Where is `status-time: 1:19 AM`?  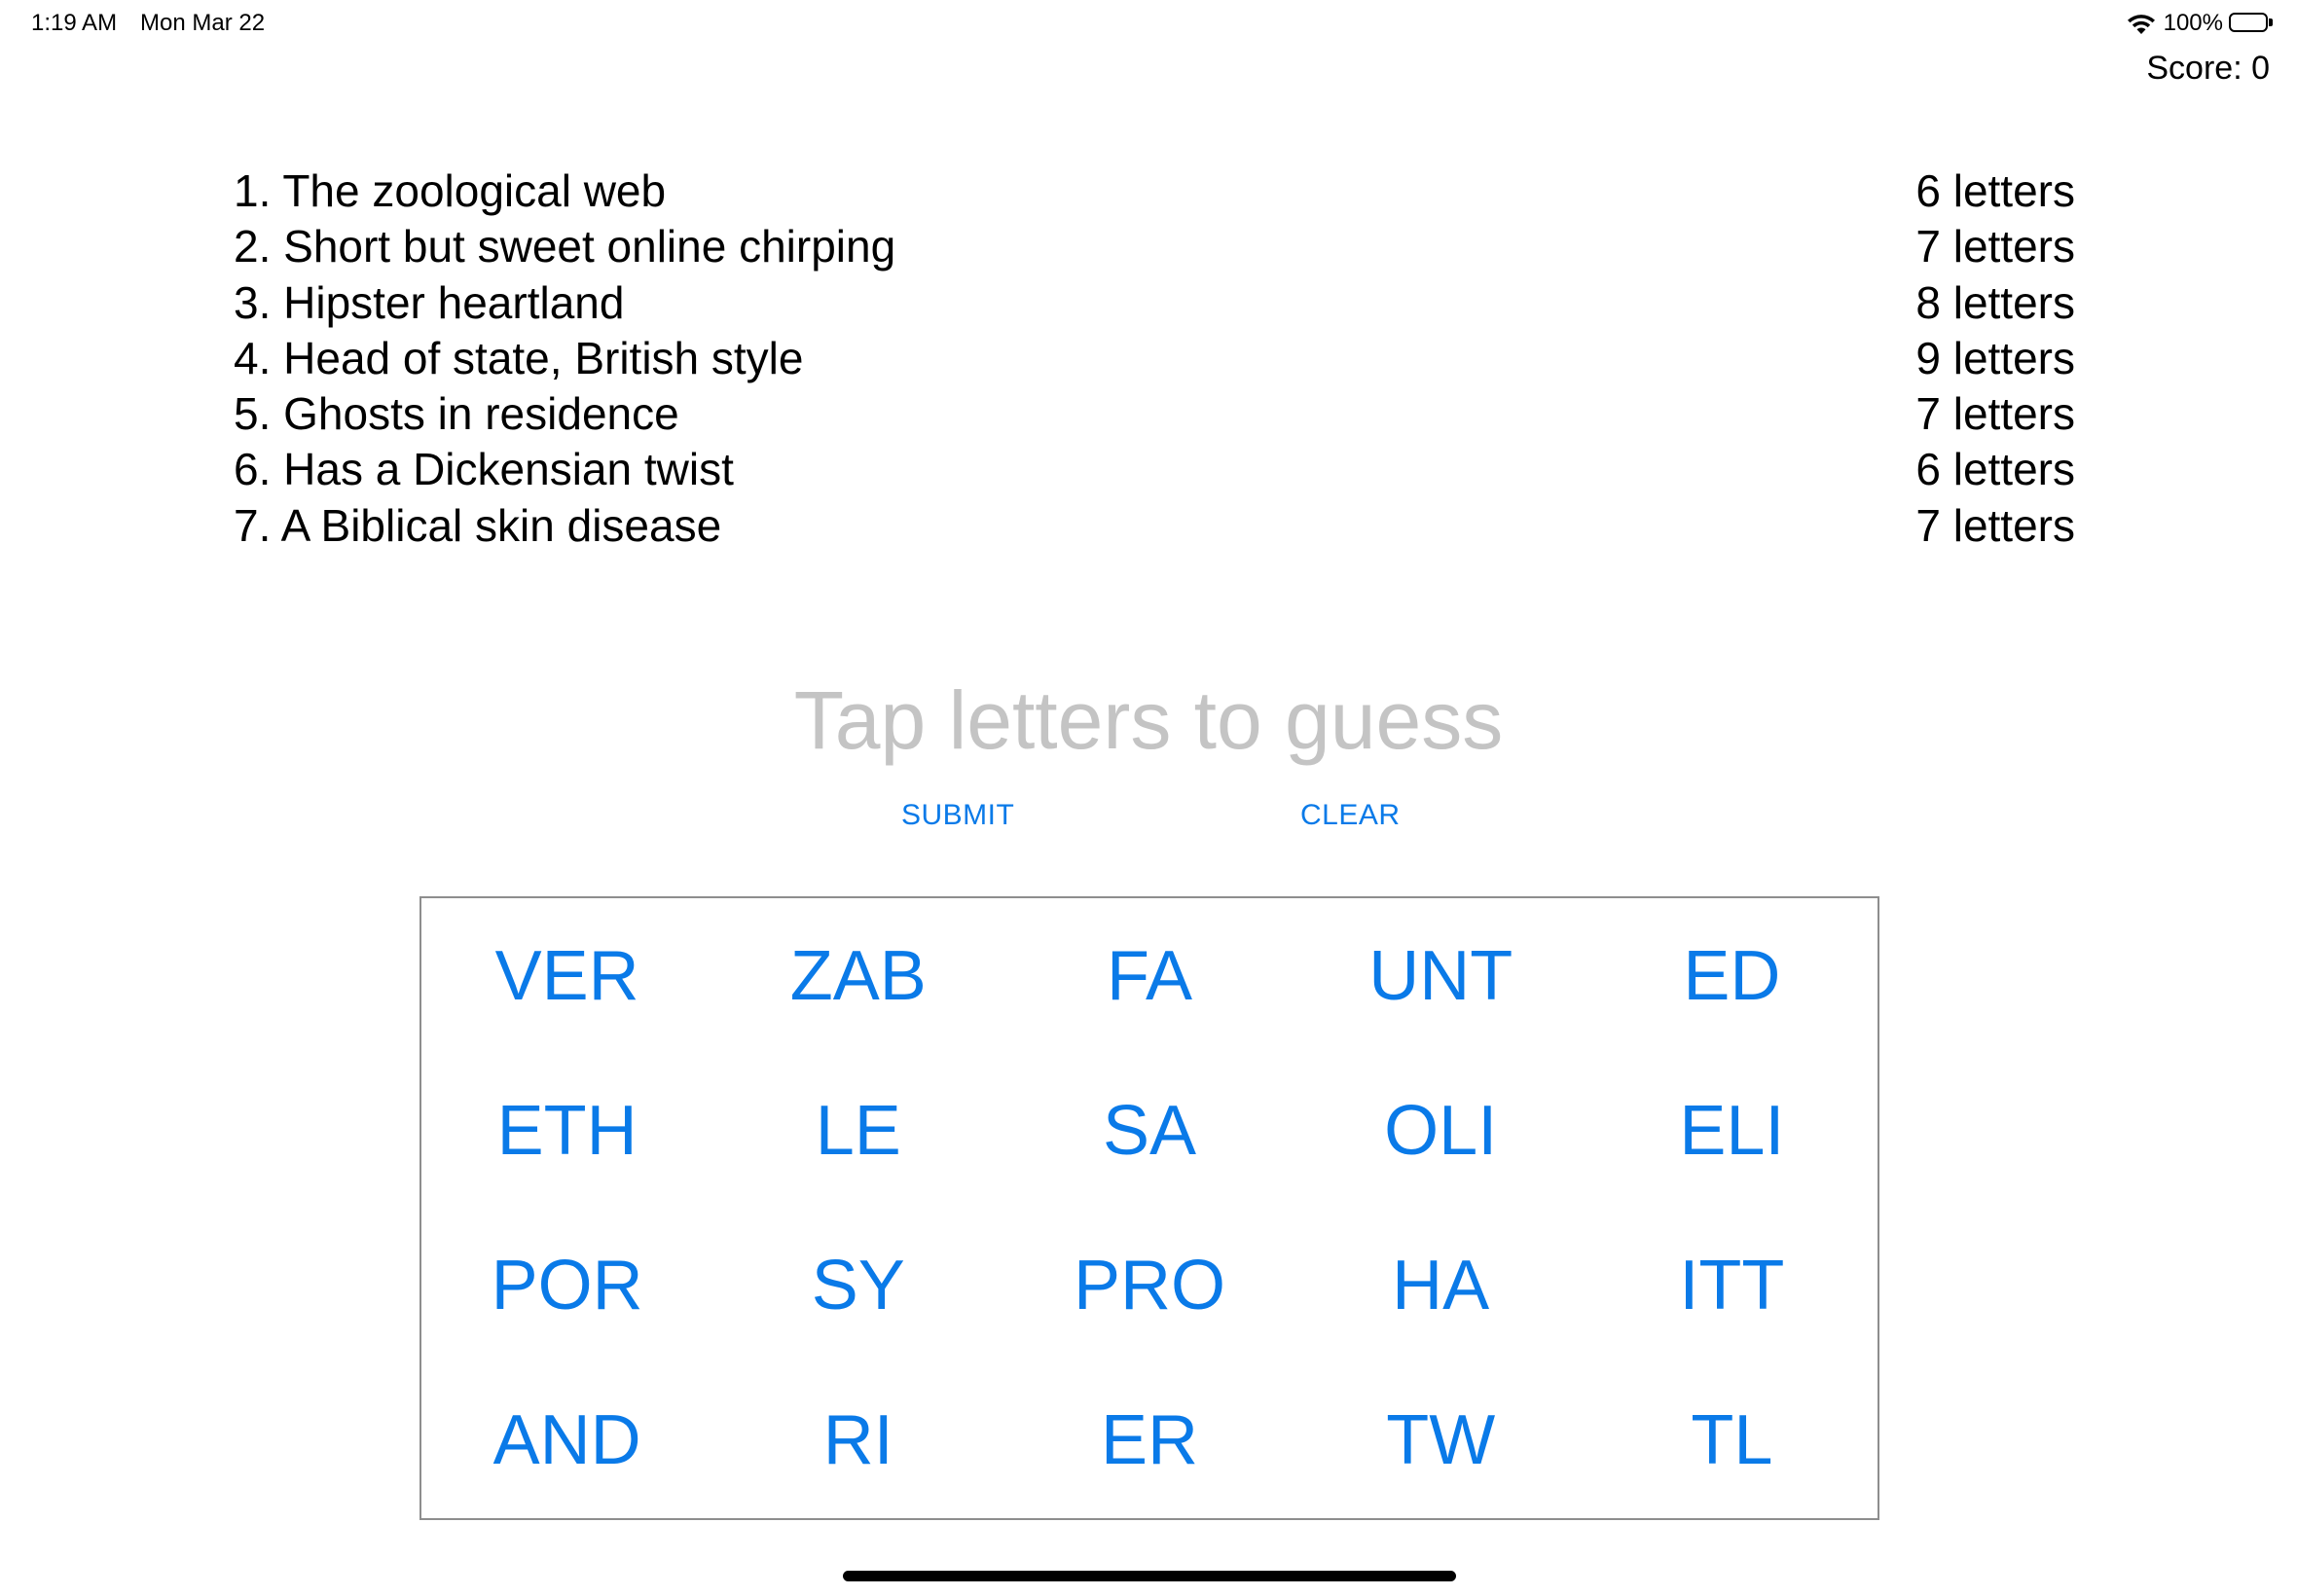
status-time: 1:19 AM is located at coordinates (74, 23).